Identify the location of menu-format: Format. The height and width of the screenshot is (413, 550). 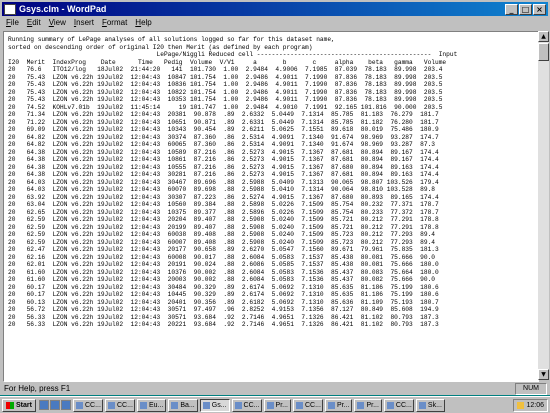
(114, 23).